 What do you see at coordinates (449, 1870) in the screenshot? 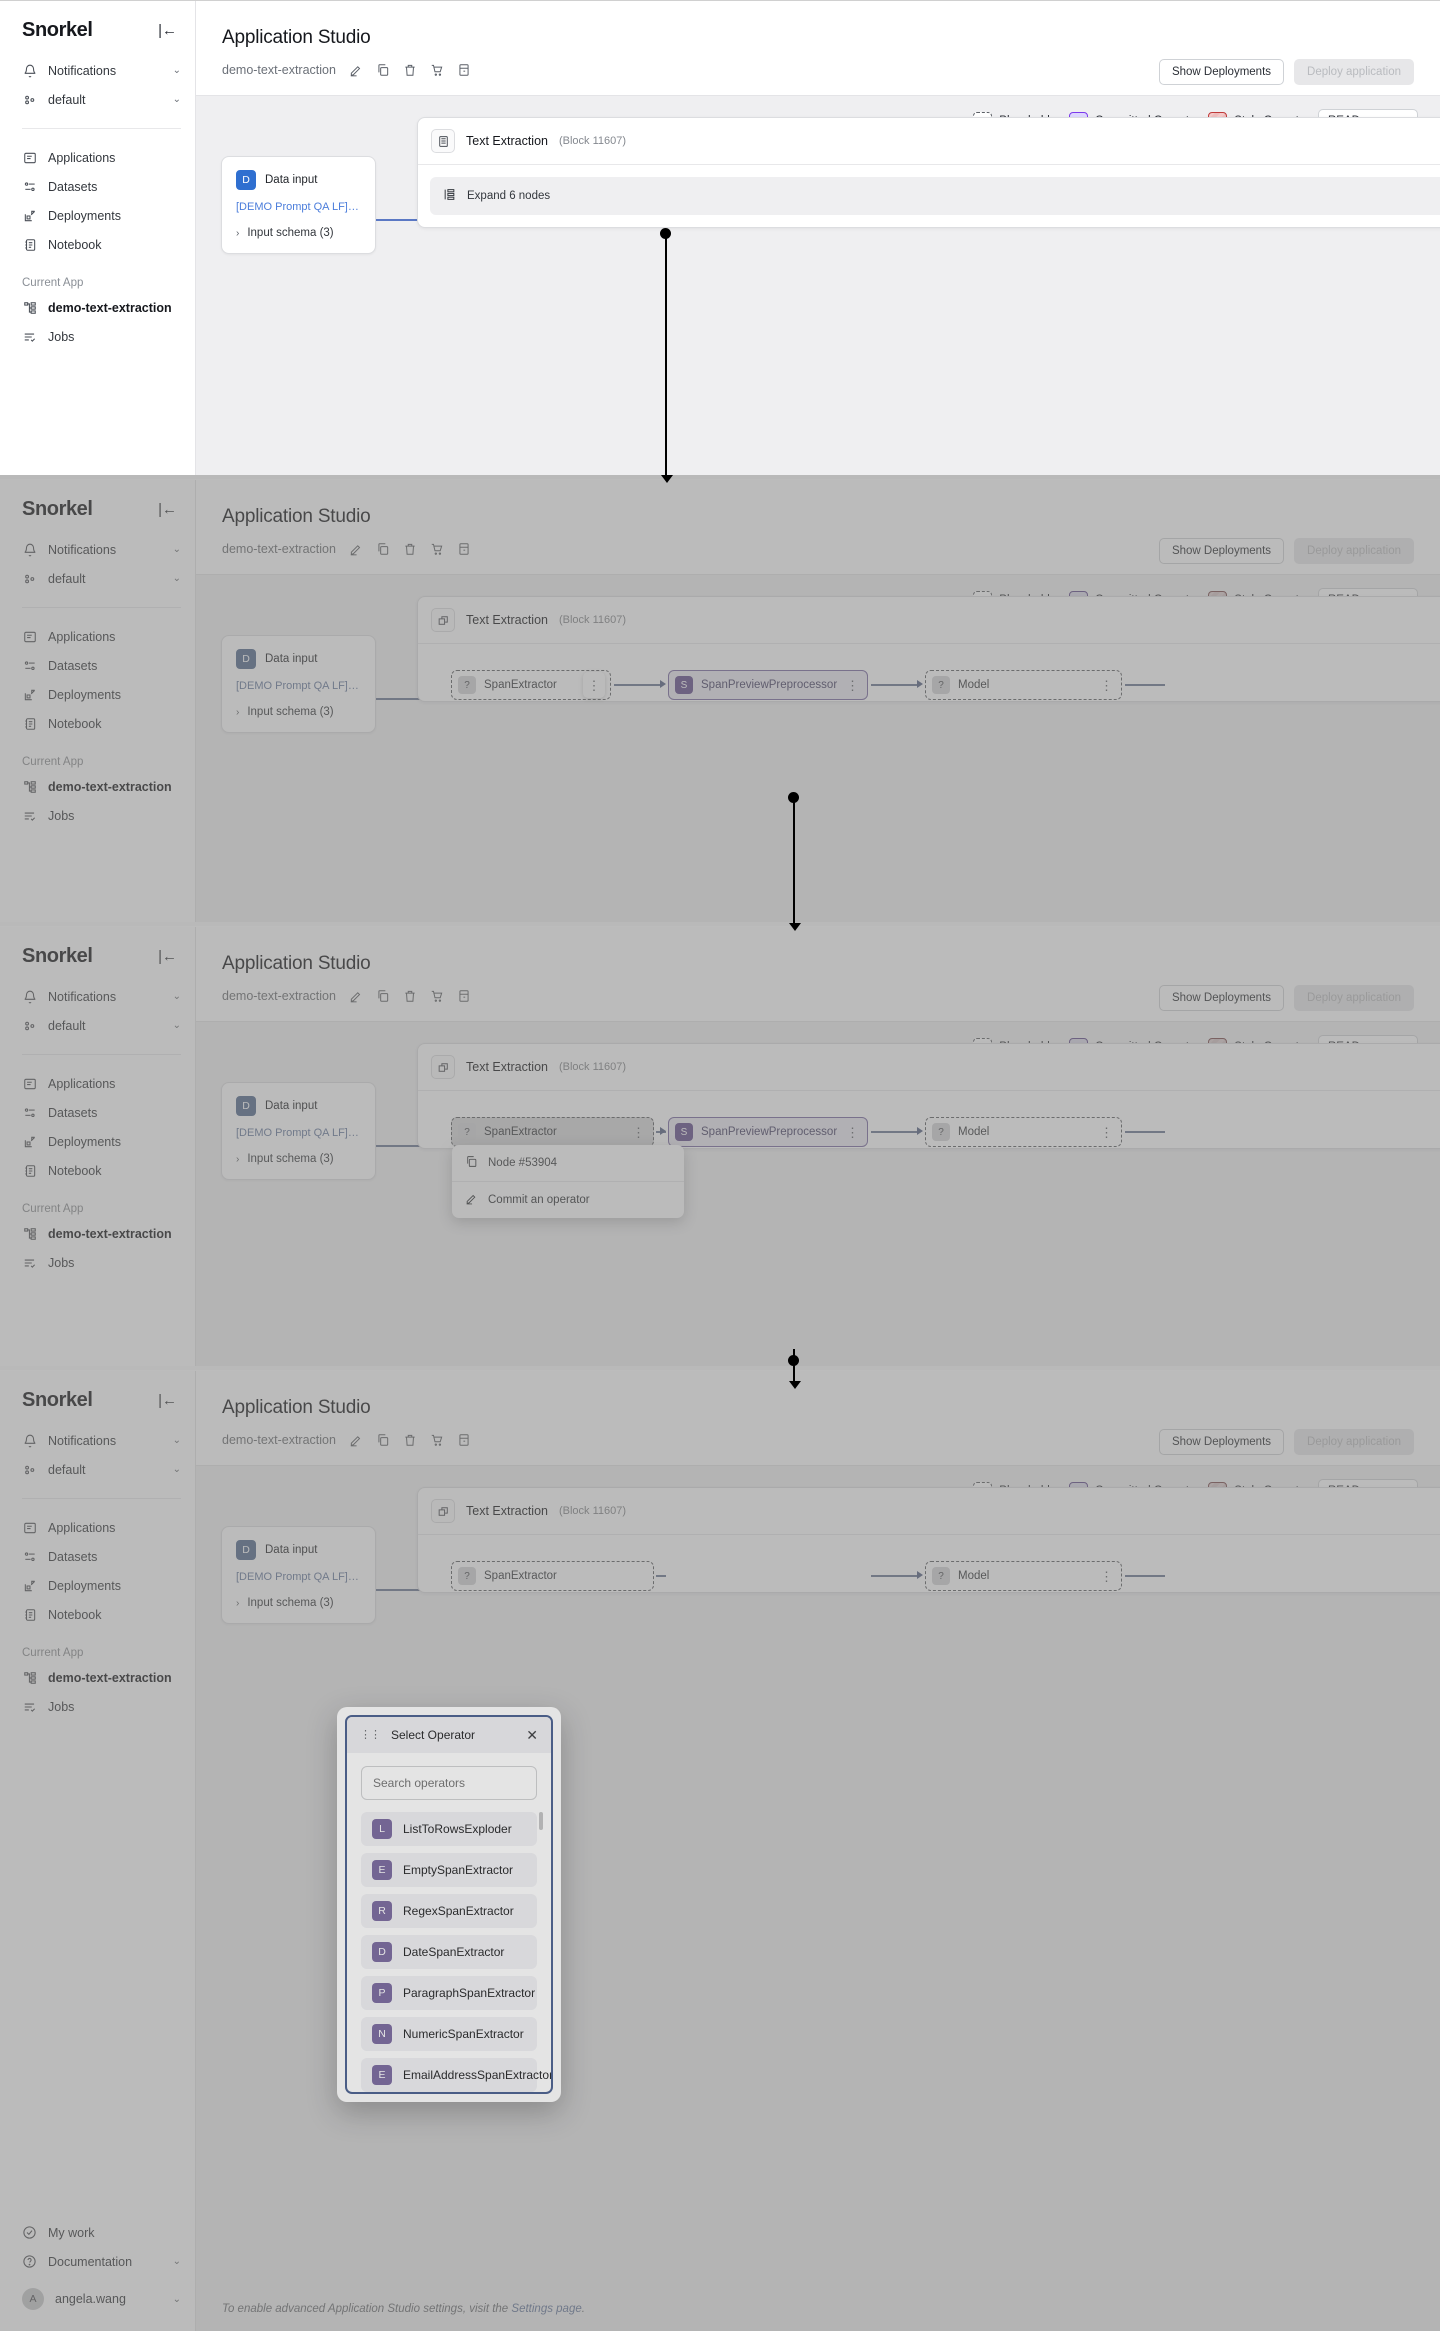
I see `list-item: E EmptySpanExtractor` at bounding box center [449, 1870].